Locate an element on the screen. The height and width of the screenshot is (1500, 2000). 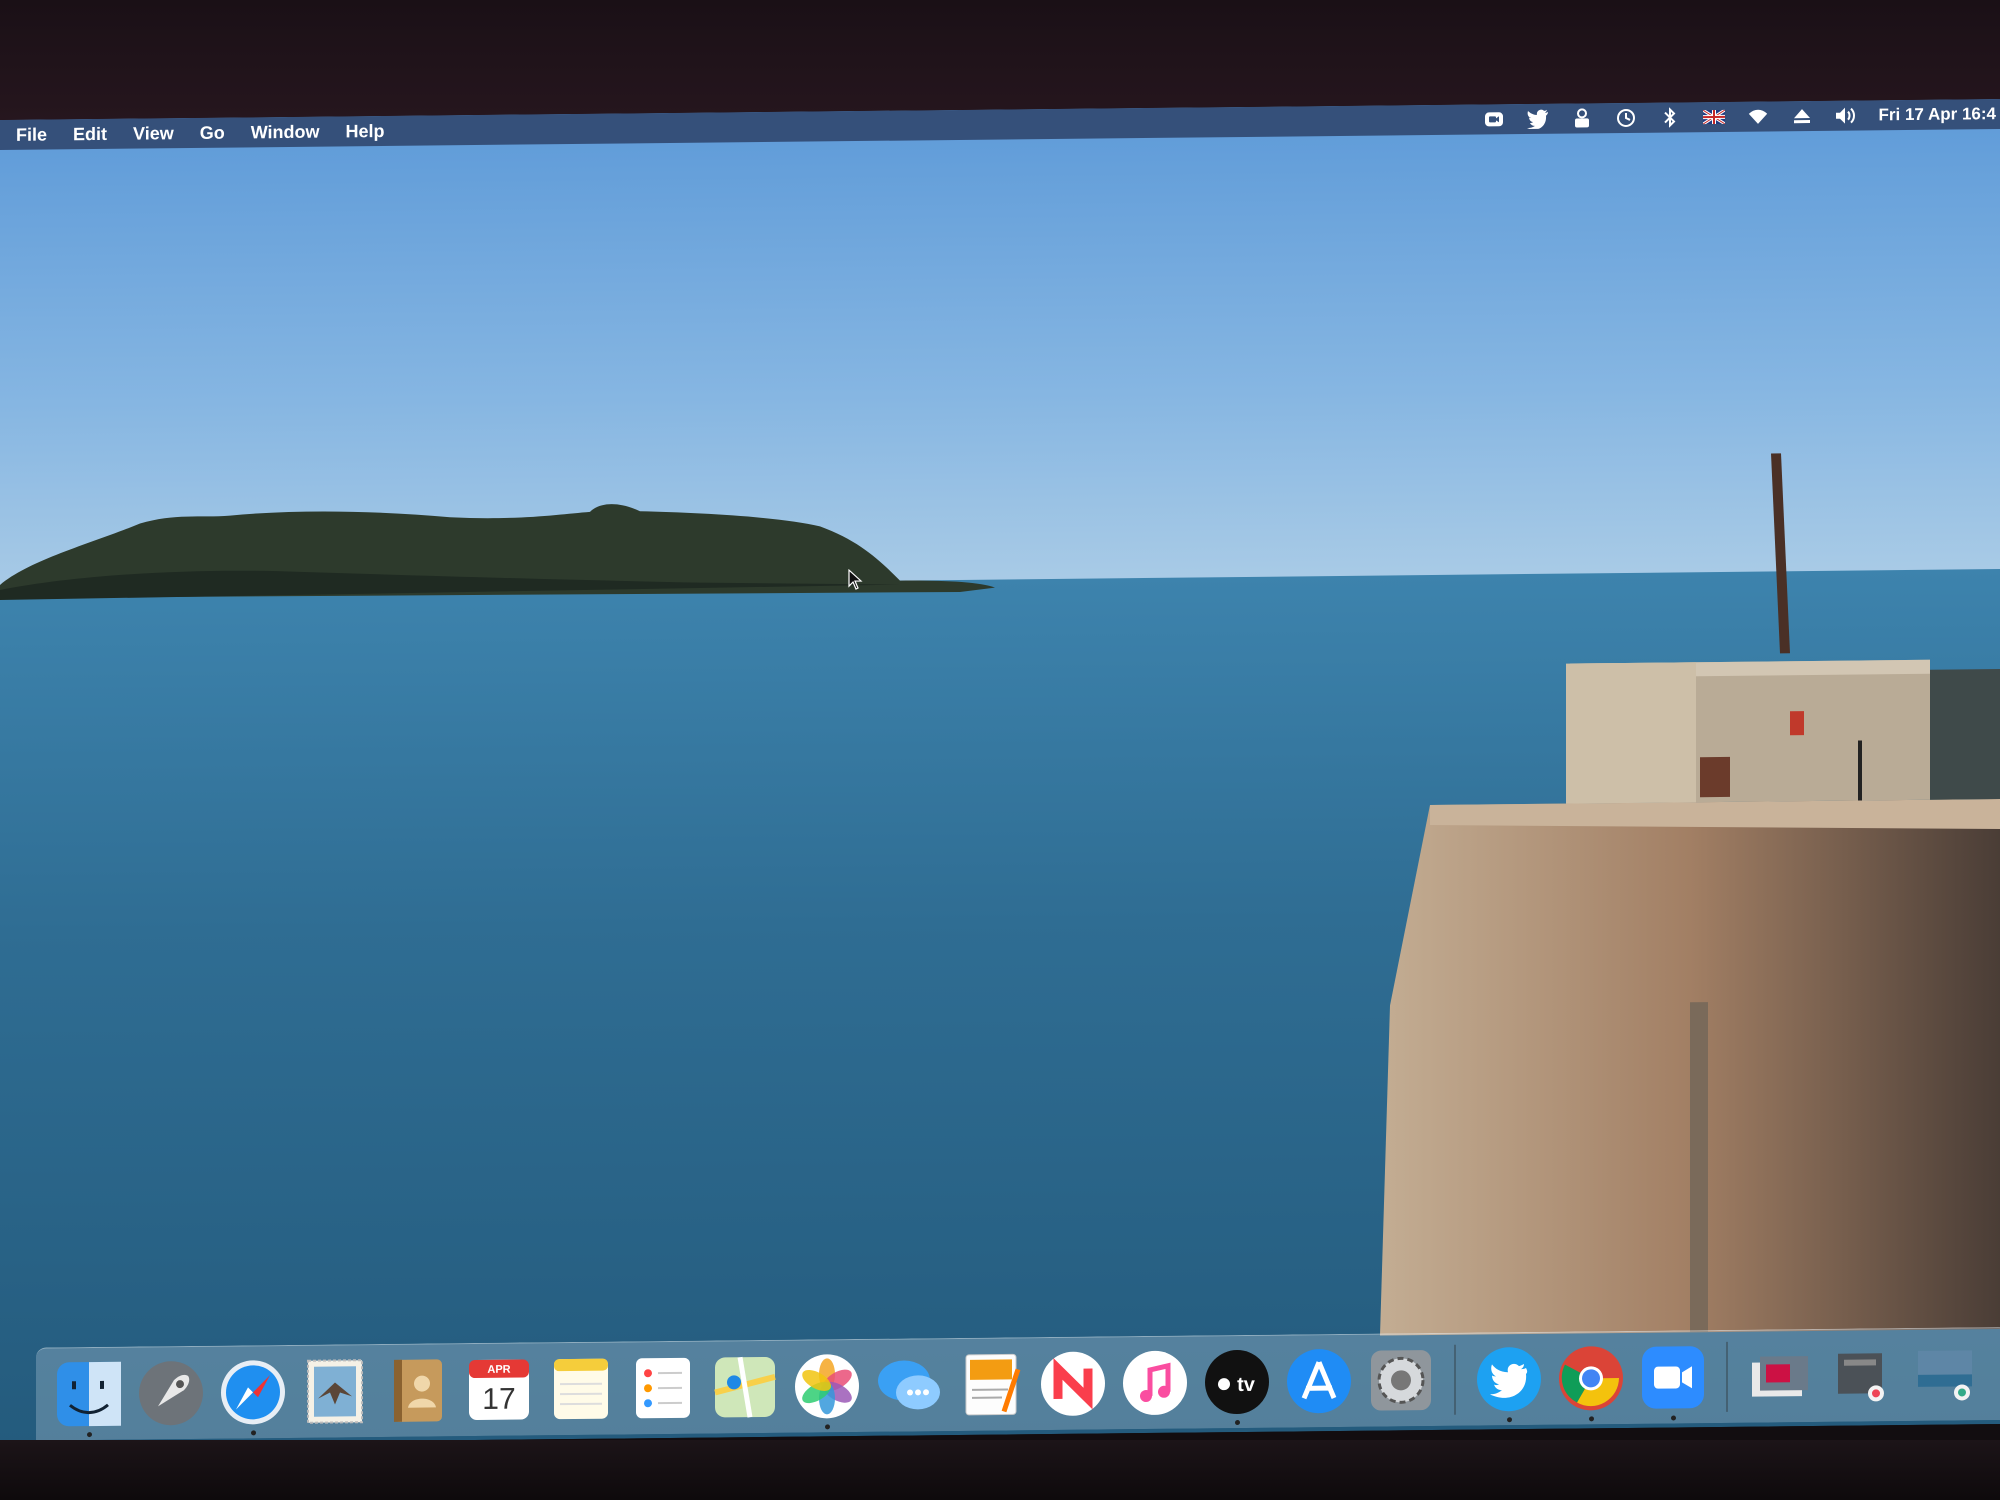
monitor-bezel-bottom is located at coordinates (1000, 1470).